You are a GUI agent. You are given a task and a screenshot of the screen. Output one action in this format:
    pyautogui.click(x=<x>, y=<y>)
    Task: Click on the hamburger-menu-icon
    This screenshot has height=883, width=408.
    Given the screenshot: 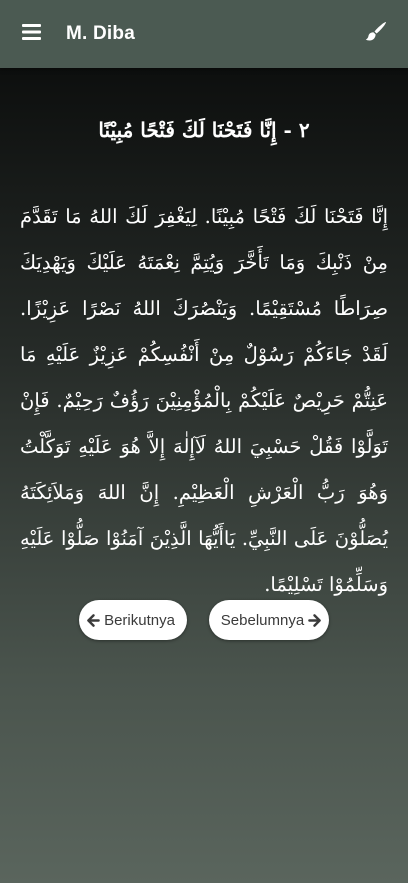 What is the action you would take?
    pyautogui.click(x=31, y=34)
    